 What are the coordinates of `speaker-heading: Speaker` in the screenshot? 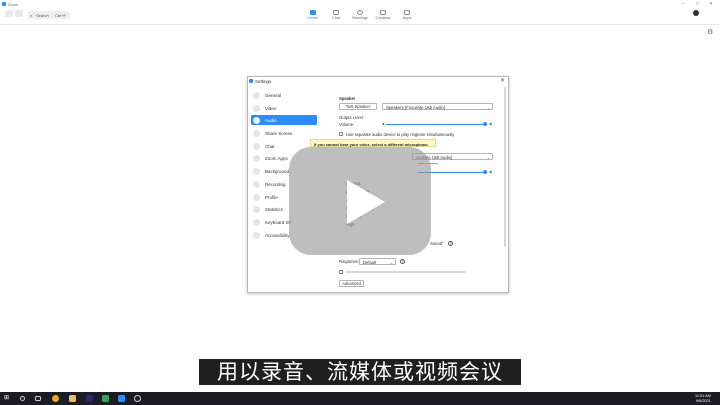 It's located at (347, 98).